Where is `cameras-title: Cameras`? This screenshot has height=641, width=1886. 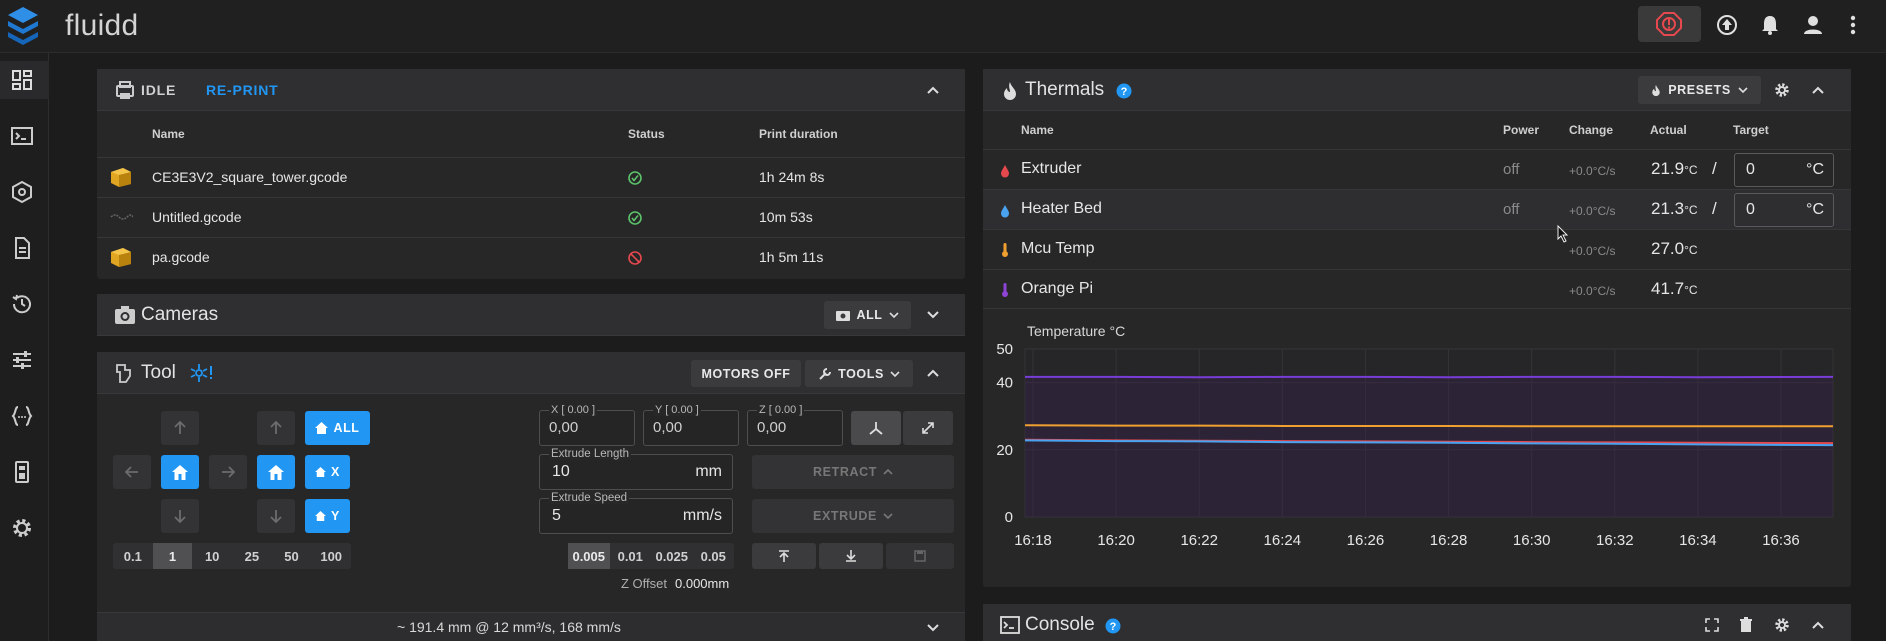 cameras-title: Cameras is located at coordinates (180, 314).